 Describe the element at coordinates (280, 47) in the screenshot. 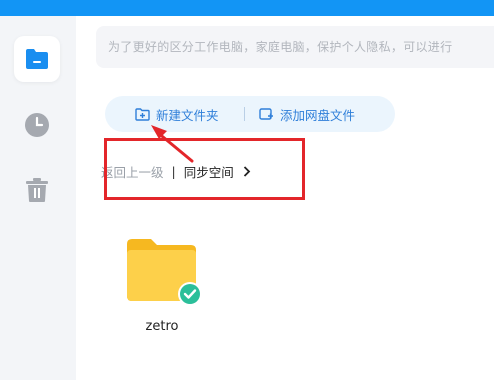

I see `notice-text: 为了更好的区分工作电脑，家庭电脑，保护个人隐私，可以进行` at that location.